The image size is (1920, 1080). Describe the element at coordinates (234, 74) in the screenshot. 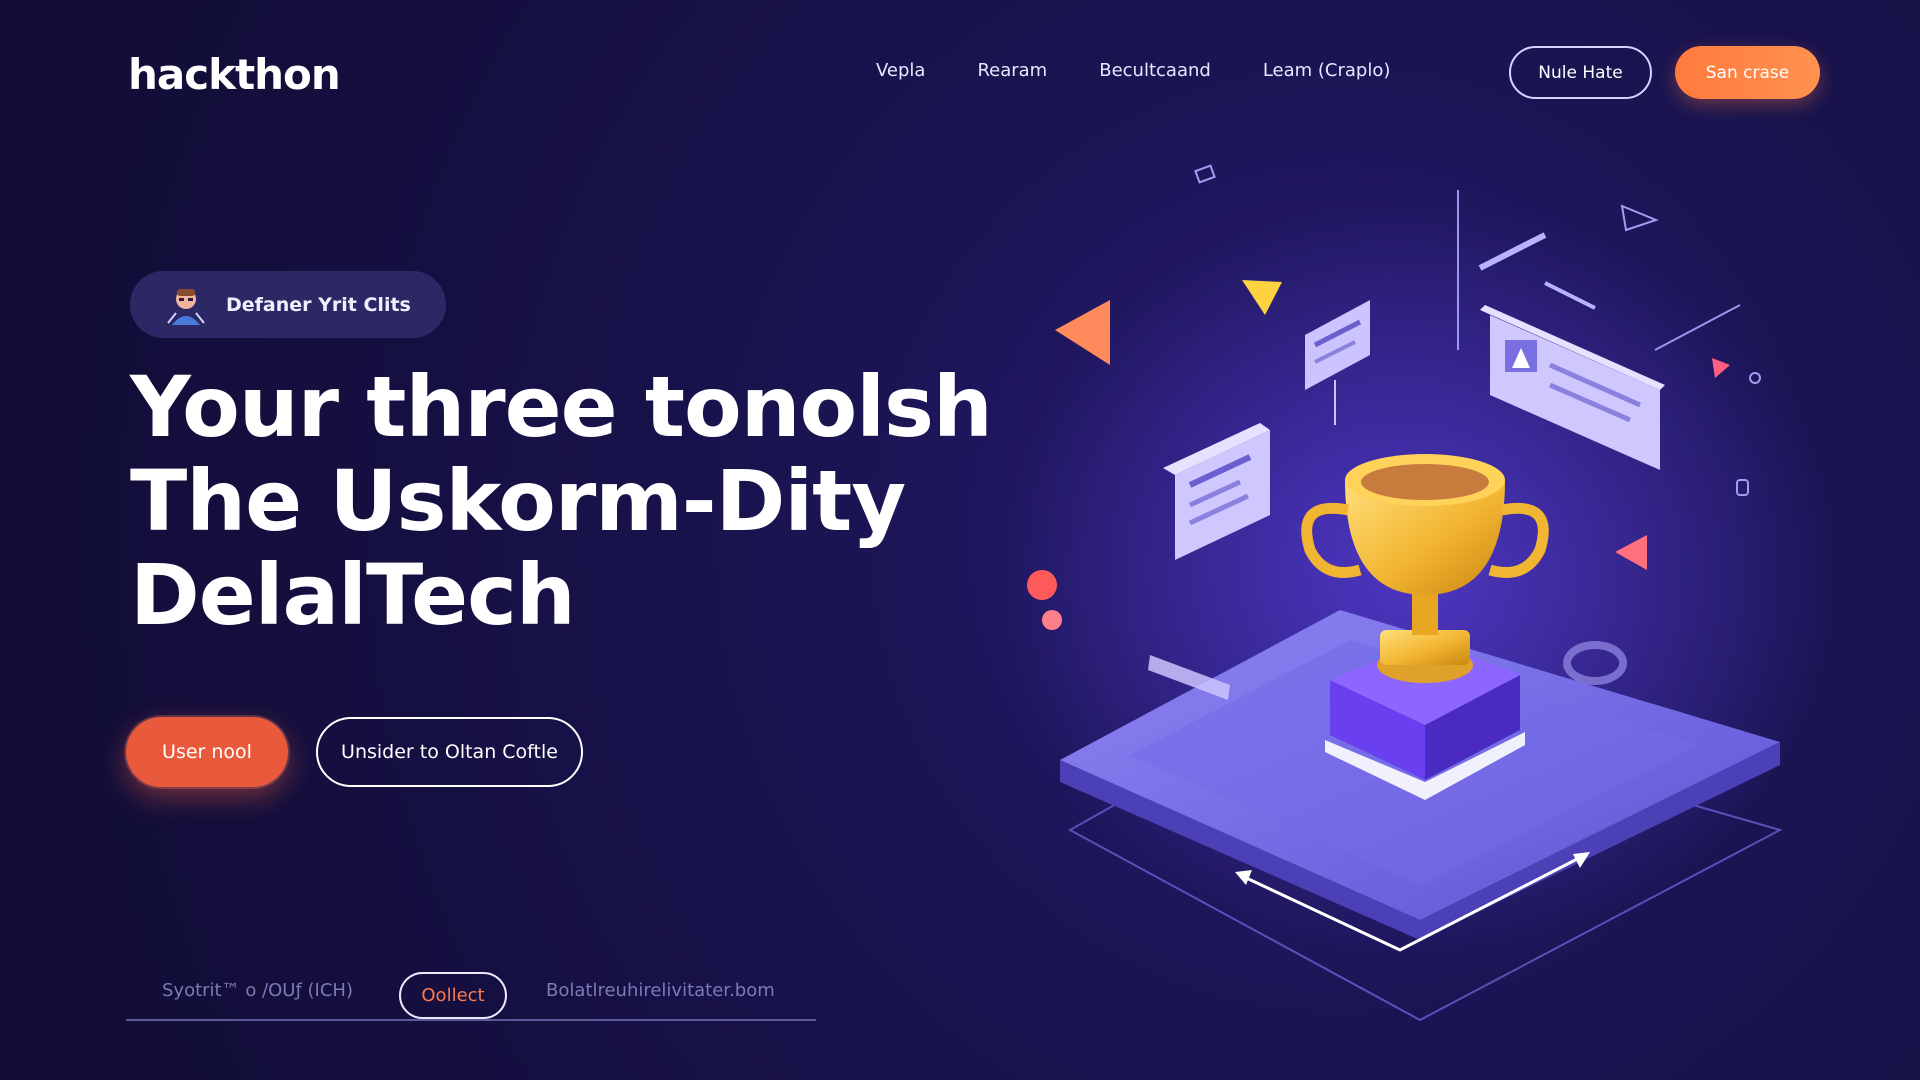

I see `logo: hackthon` at that location.